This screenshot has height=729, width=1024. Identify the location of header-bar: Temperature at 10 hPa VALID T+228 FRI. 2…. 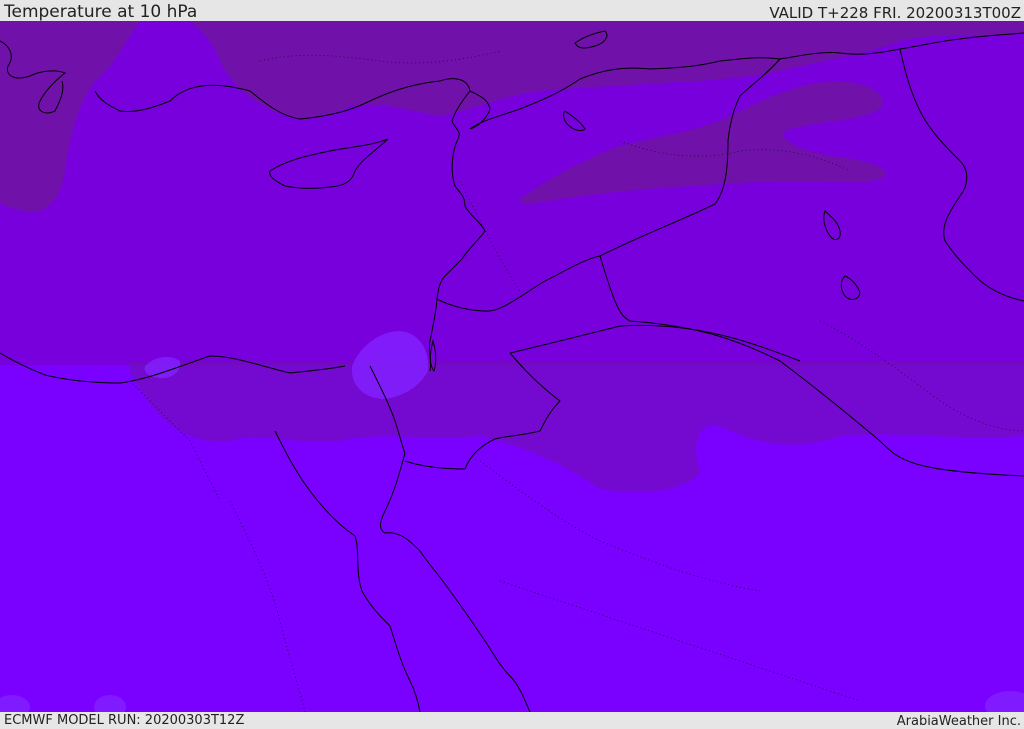
(512, 11).